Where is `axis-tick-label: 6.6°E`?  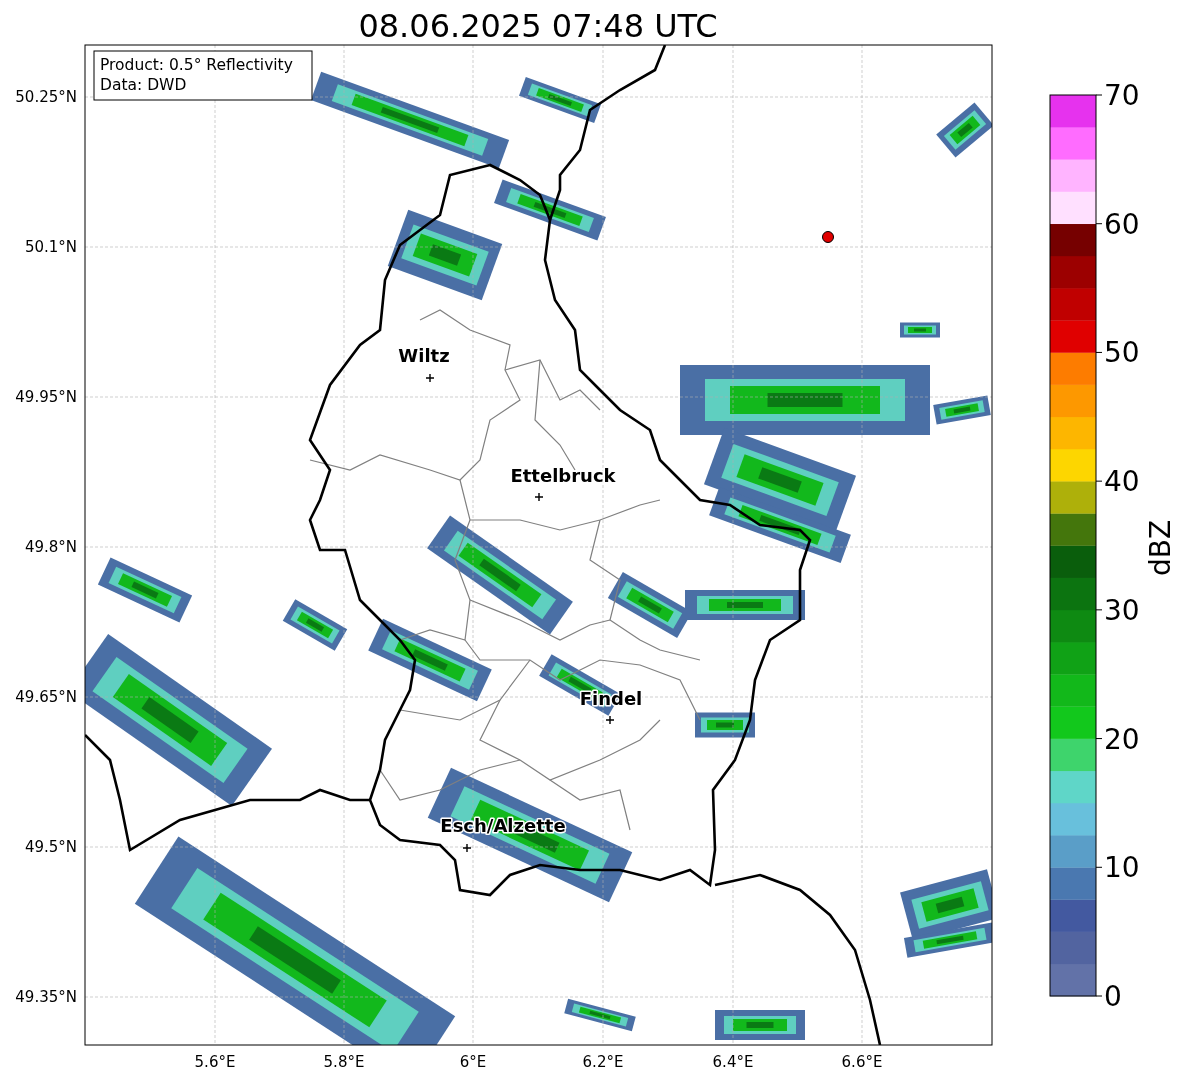 axis-tick-label: 6.6°E is located at coordinates (862, 1062).